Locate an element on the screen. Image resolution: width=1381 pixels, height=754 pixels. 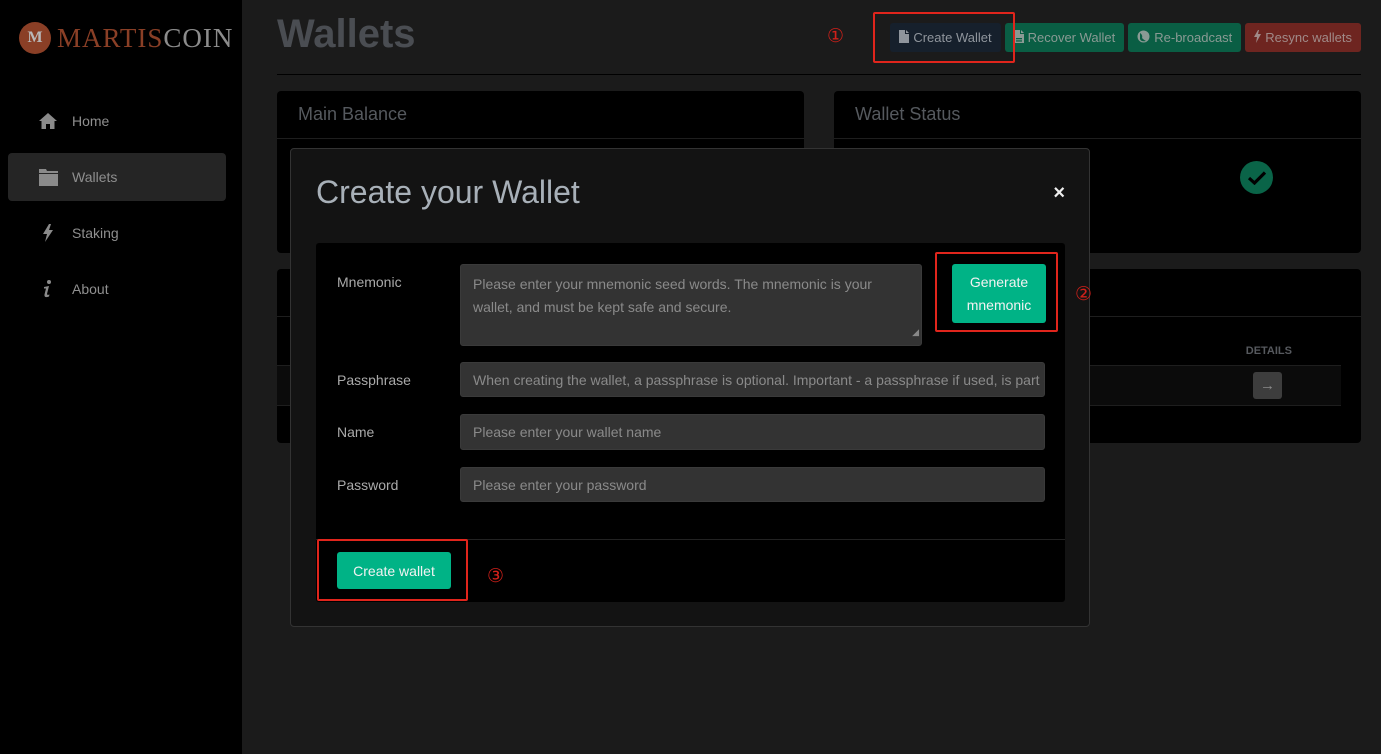
sidebar-item-staking: Staking is located at coordinates (117, 233).